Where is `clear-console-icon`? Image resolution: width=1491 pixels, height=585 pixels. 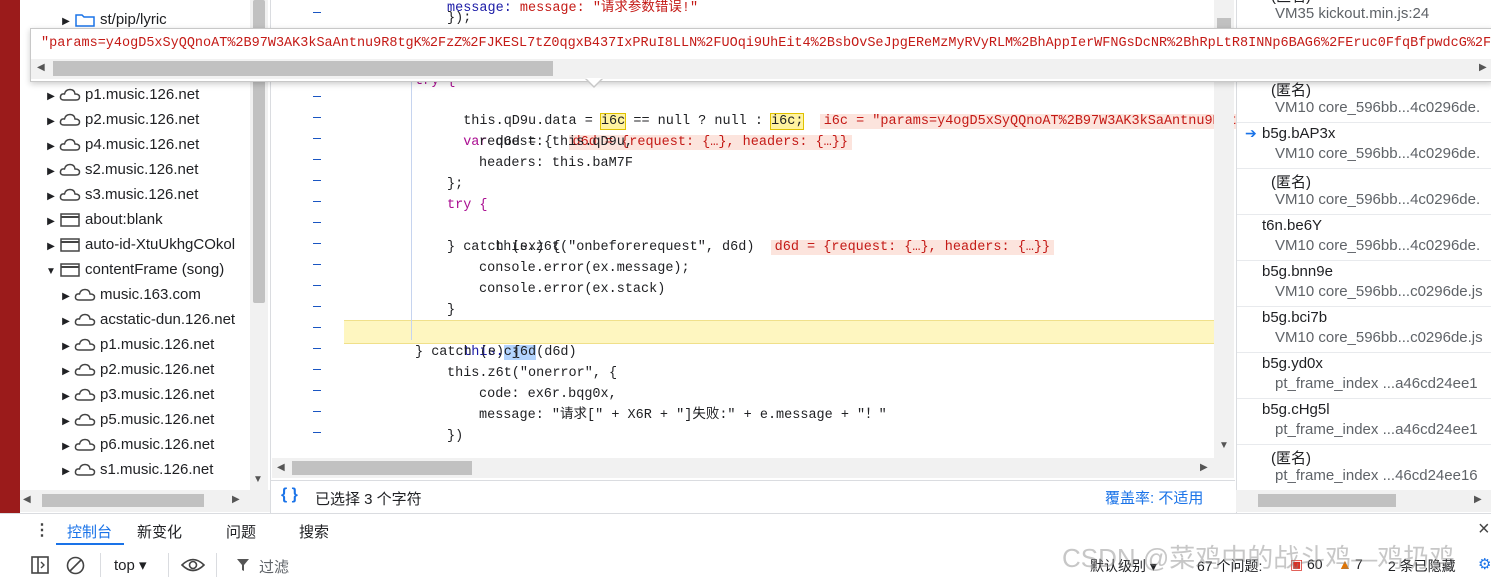
clear-console-icon is located at coordinates (75, 565).